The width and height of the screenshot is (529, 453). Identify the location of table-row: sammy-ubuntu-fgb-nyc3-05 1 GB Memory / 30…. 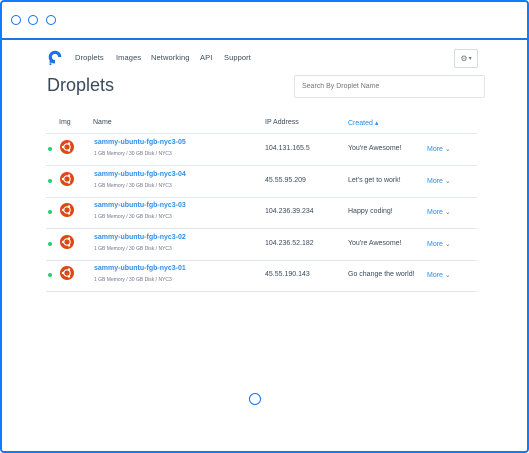
(261, 149).